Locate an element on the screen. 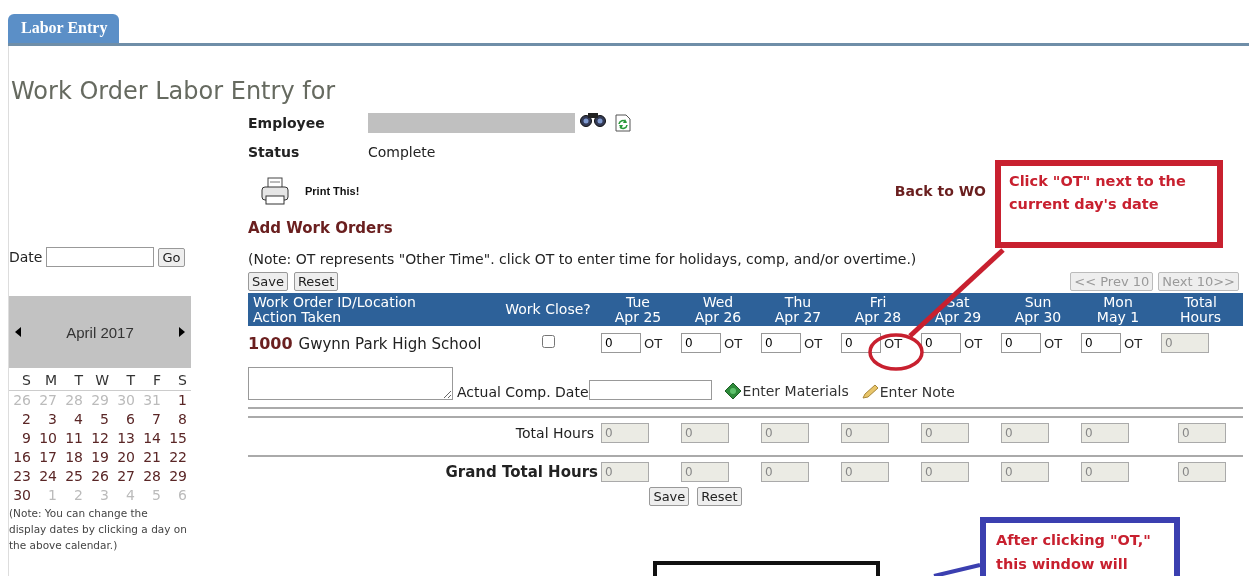 This screenshot has width=1249, height=576. calendar-day: 26 is located at coordinates (100, 476).